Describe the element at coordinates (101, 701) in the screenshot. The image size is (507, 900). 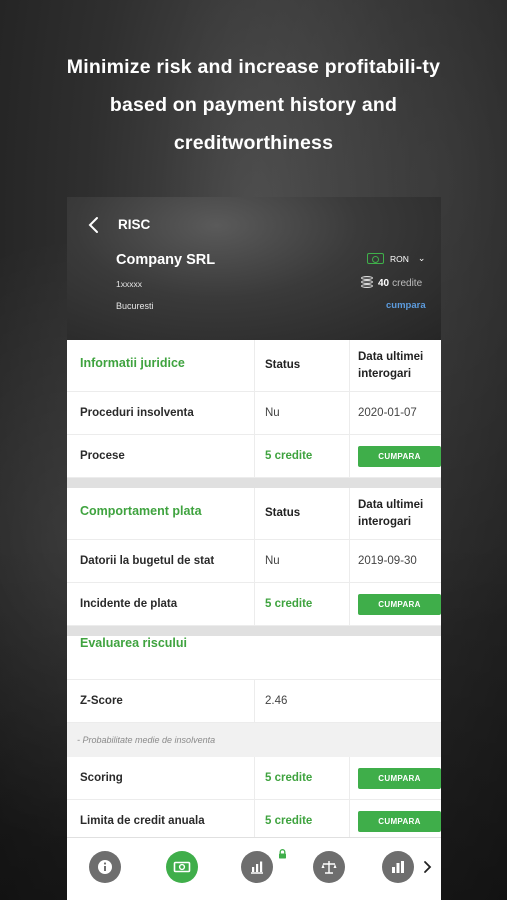
I see `row-label: Z-Score` at that location.